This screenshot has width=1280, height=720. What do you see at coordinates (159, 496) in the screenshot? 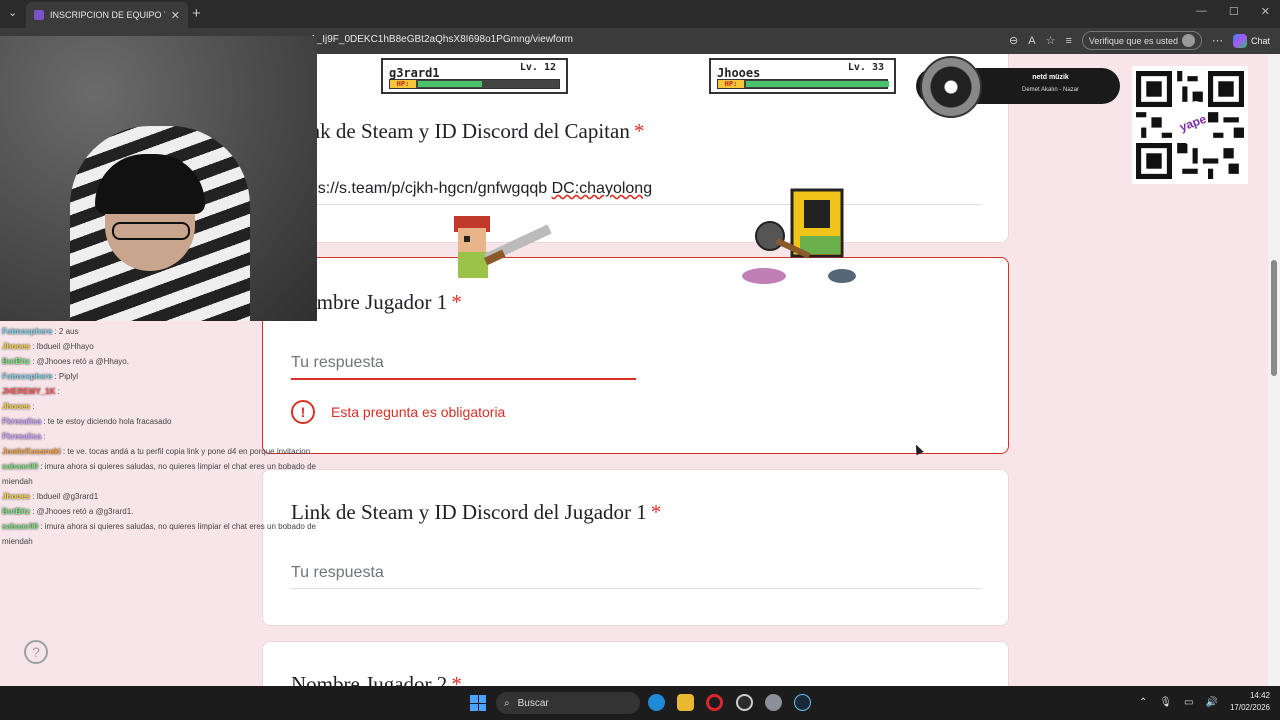
I see `chat-message: Jhooes : Ibdueil @g3rard1` at bounding box center [159, 496].